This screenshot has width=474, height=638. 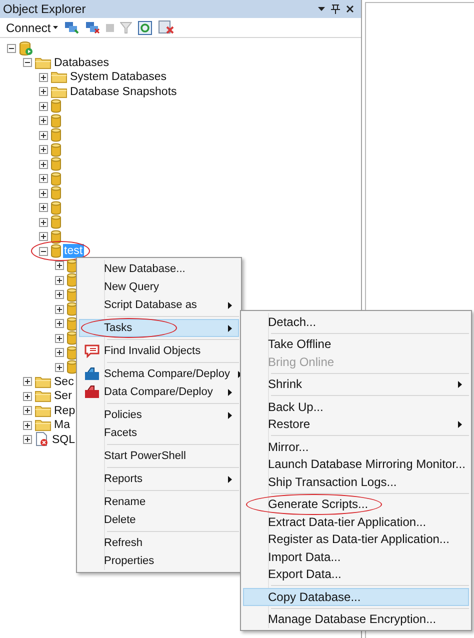 I want to click on menu-item: Reports, so click(x=159, y=479).